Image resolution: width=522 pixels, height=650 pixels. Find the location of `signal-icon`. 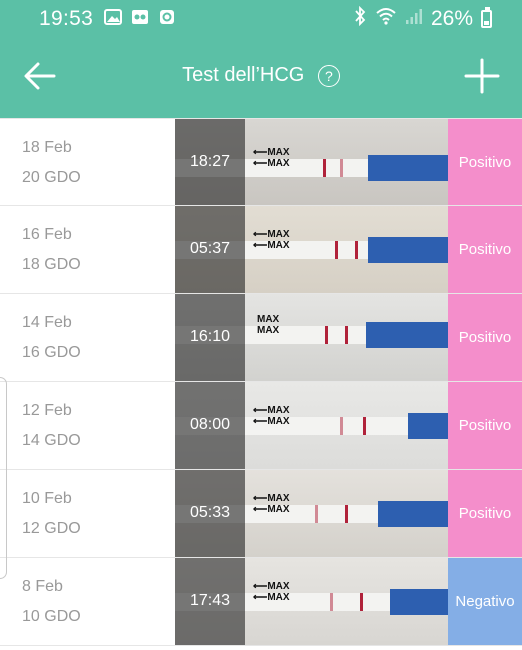

signal-icon is located at coordinates (414, 19).